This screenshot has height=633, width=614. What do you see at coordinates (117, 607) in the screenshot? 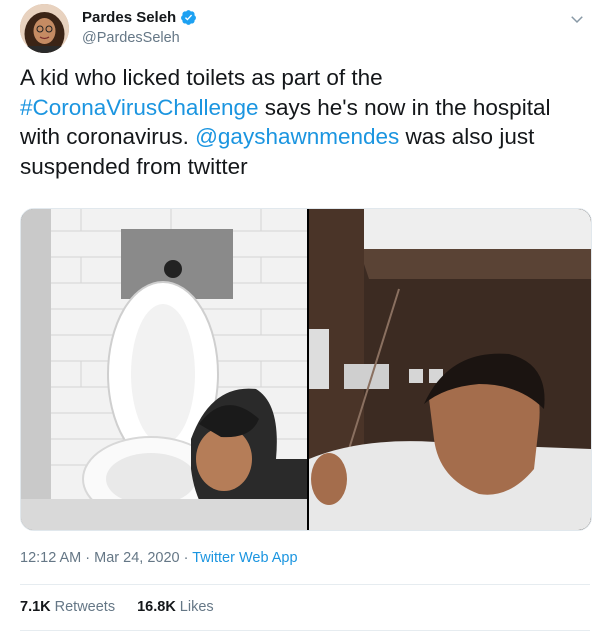
I see `tweet-stats: 7.1K Retweets 16.8K Likes` at bounding box center [117, 607].